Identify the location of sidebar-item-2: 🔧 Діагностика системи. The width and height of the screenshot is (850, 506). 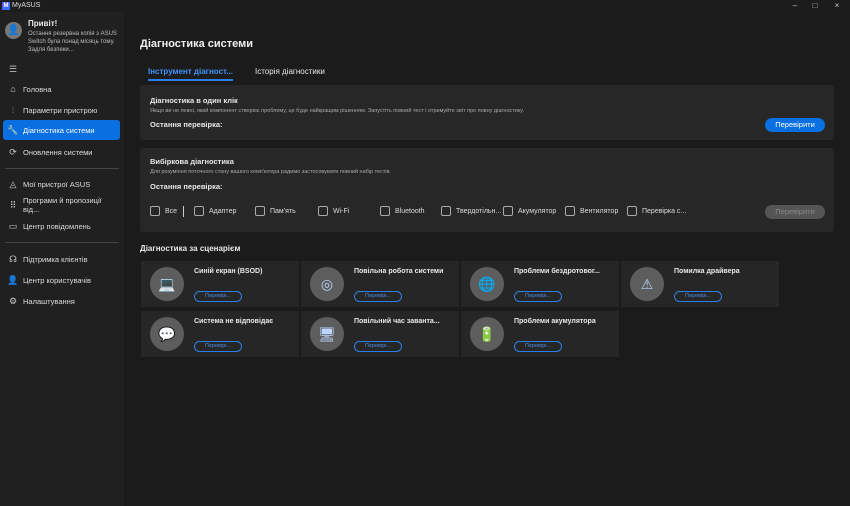
(61, 130).